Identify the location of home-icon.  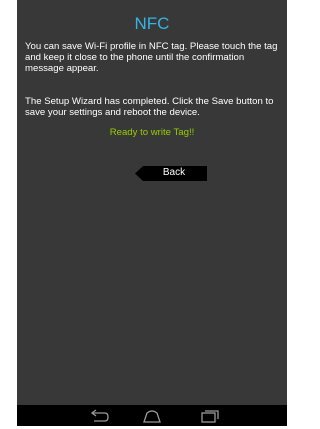
(152, 416).